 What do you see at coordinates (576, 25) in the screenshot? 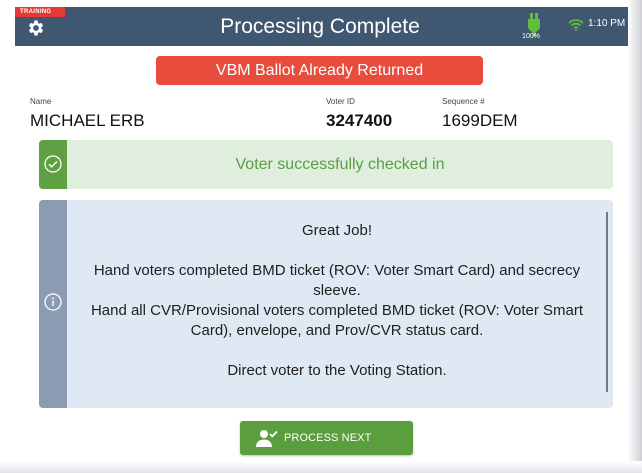
I see `wifi-icon` at bounding box center [576, 25].